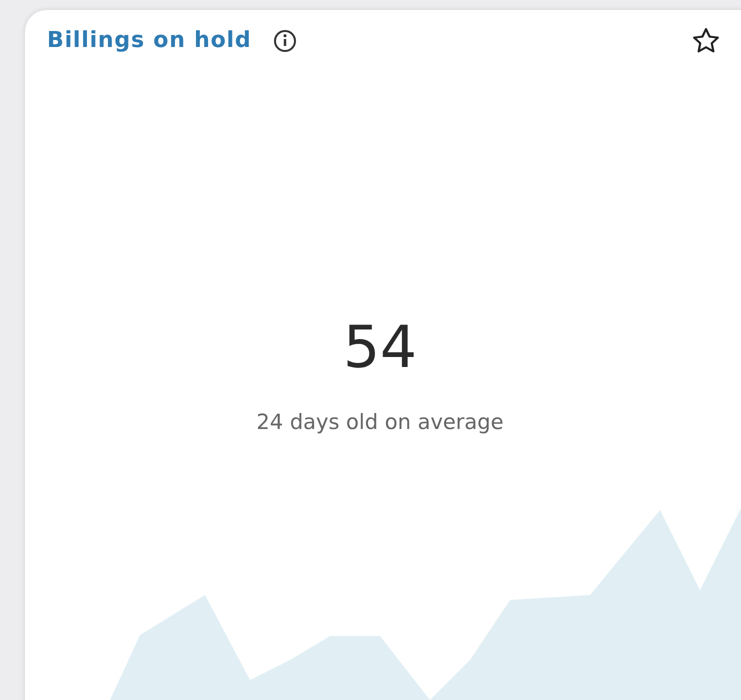 This screenshot has height=700, width=741. I want to click on card-title: Billings on hold, so click(149, 40).